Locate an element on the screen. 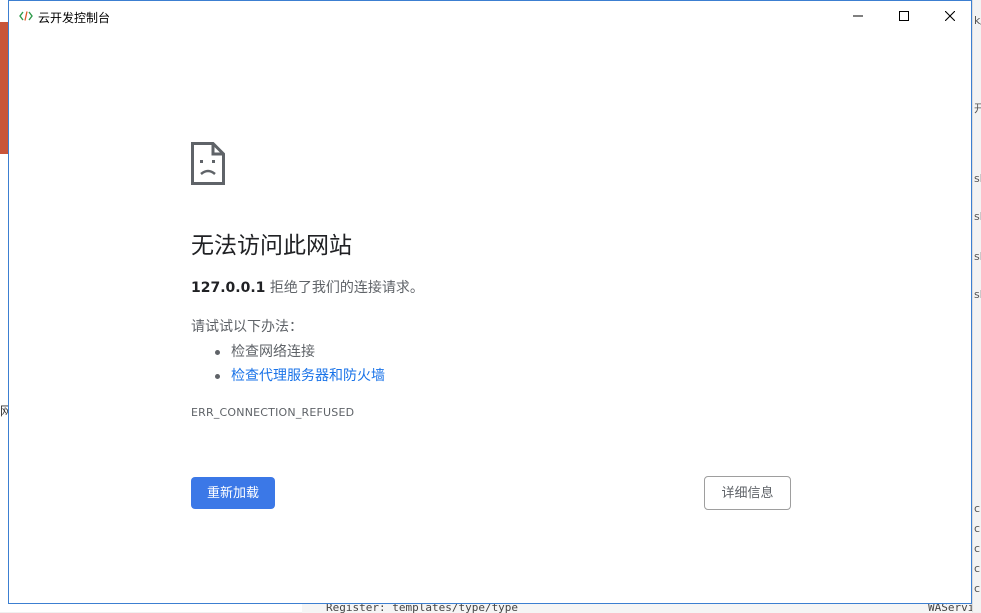  suggestion-check-proxy-link: 检查代理服务器和防火墙 is located at coordinates (308, 376).